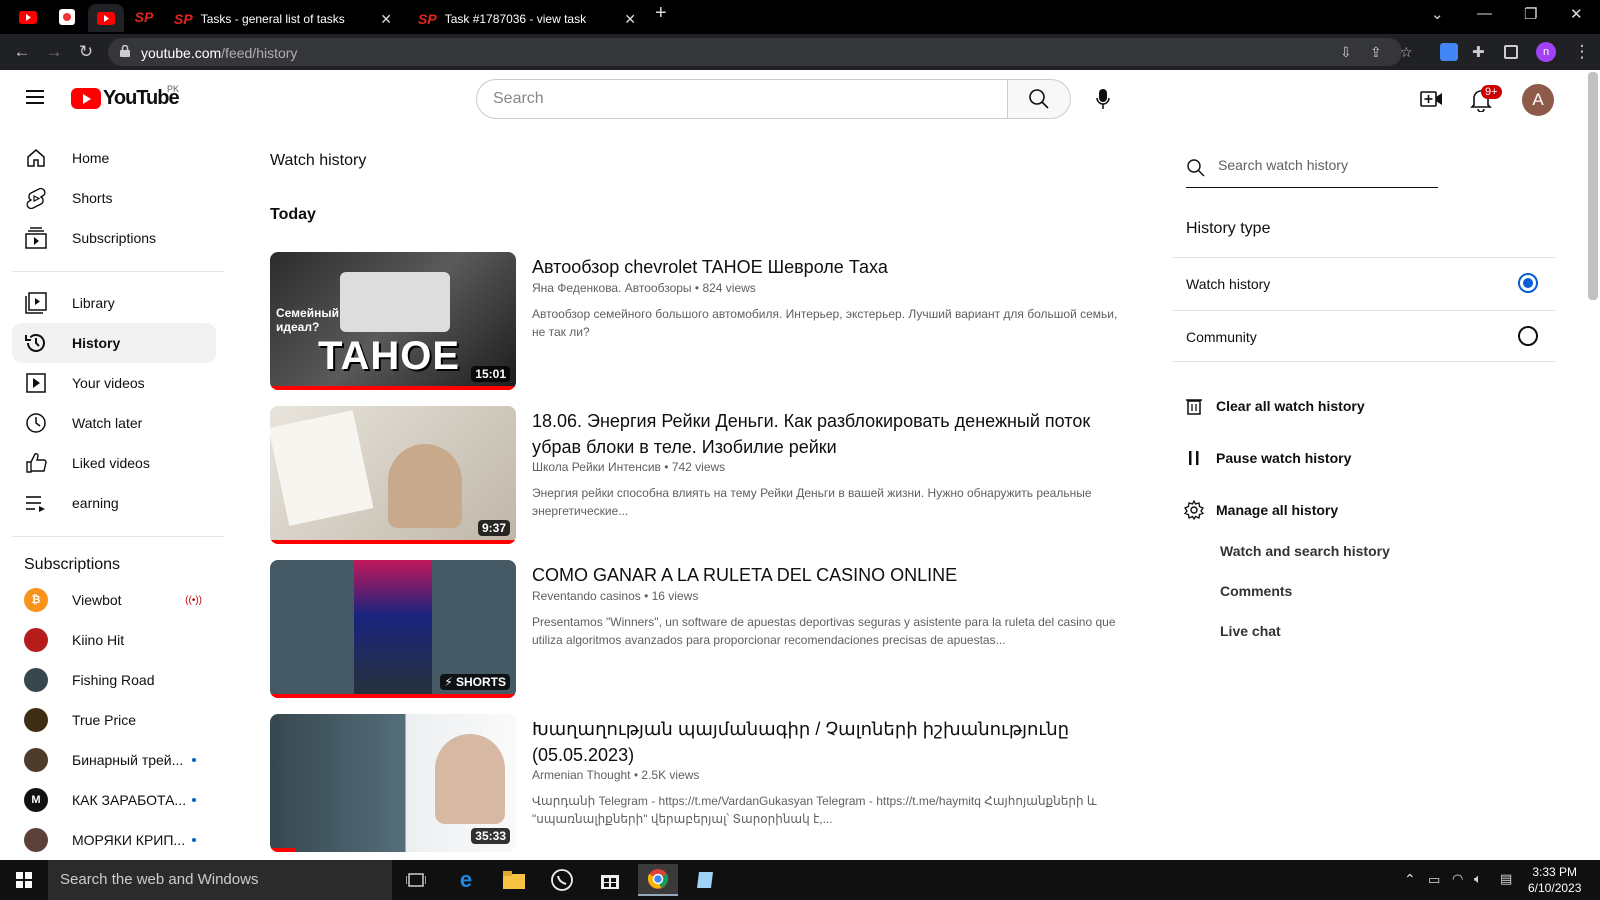 Image resolution: width=1600 pixels, height=900 pixels. I want to click on radio-selected-icon, so click(1528, 283).